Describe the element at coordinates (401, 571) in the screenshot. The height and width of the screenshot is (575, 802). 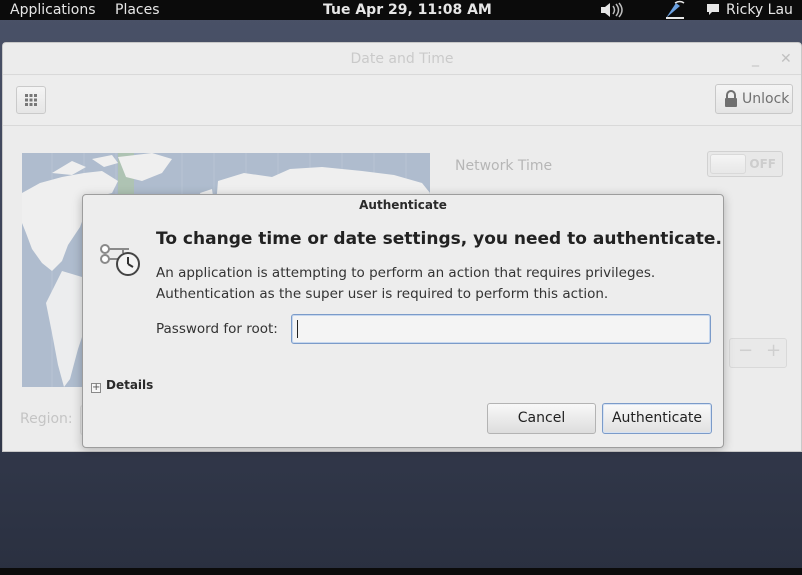
I see `bottom-panel` at that location.